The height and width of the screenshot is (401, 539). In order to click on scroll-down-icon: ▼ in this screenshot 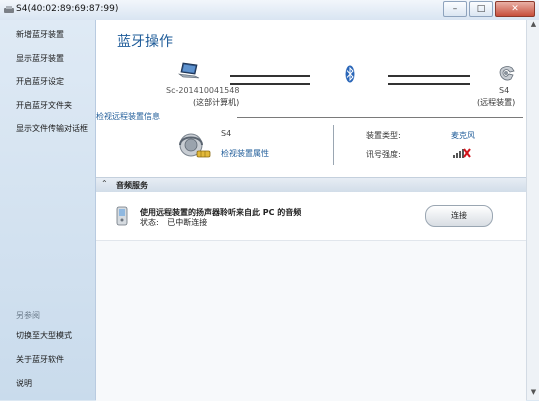, I will do `click(533, 394)`.